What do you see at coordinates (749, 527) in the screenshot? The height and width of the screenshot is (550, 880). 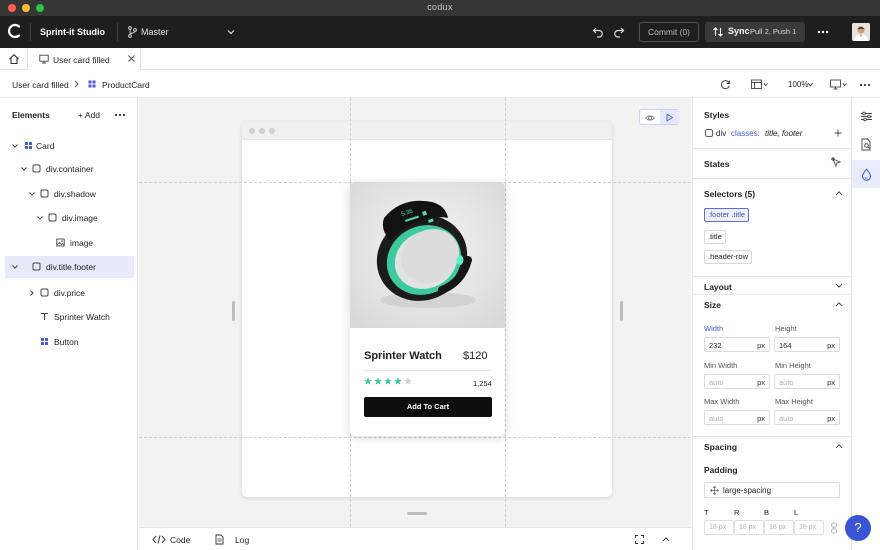 I see `padding-right-input: 18 px` at bounding box center [749, 527].